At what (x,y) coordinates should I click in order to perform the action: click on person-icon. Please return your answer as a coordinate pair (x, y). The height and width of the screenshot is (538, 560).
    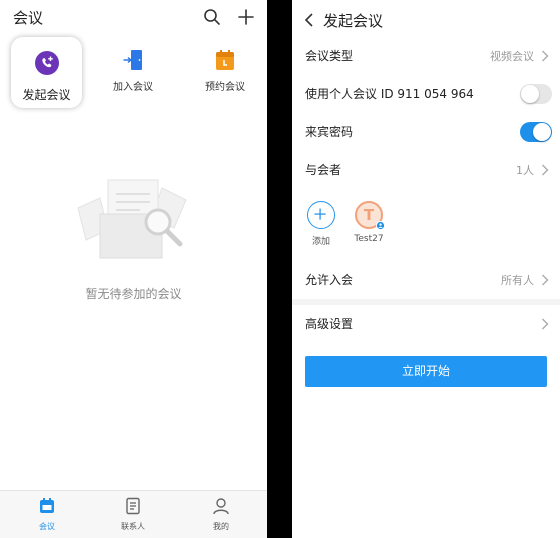
    Looking at the image, I should click on (221, 506).